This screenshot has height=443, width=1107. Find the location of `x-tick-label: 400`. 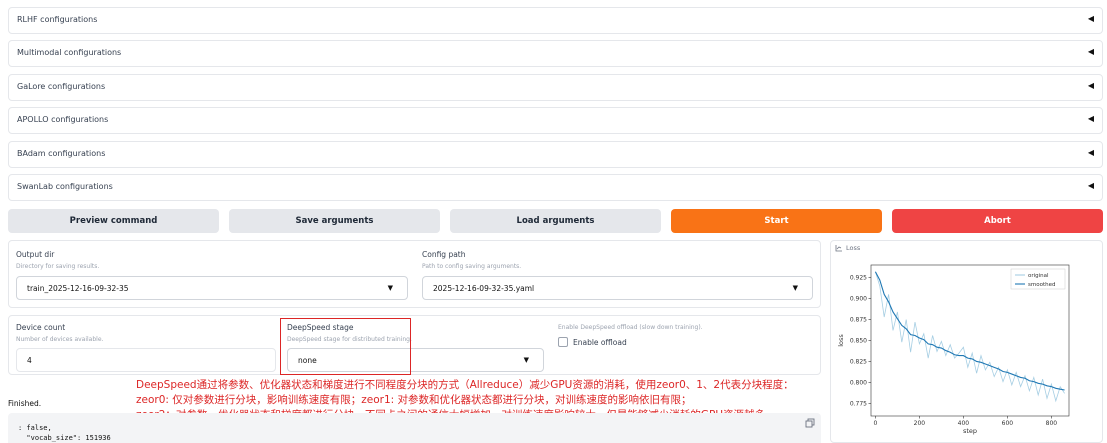

x-tick-label: 400 is located at coordinates (964, 423).